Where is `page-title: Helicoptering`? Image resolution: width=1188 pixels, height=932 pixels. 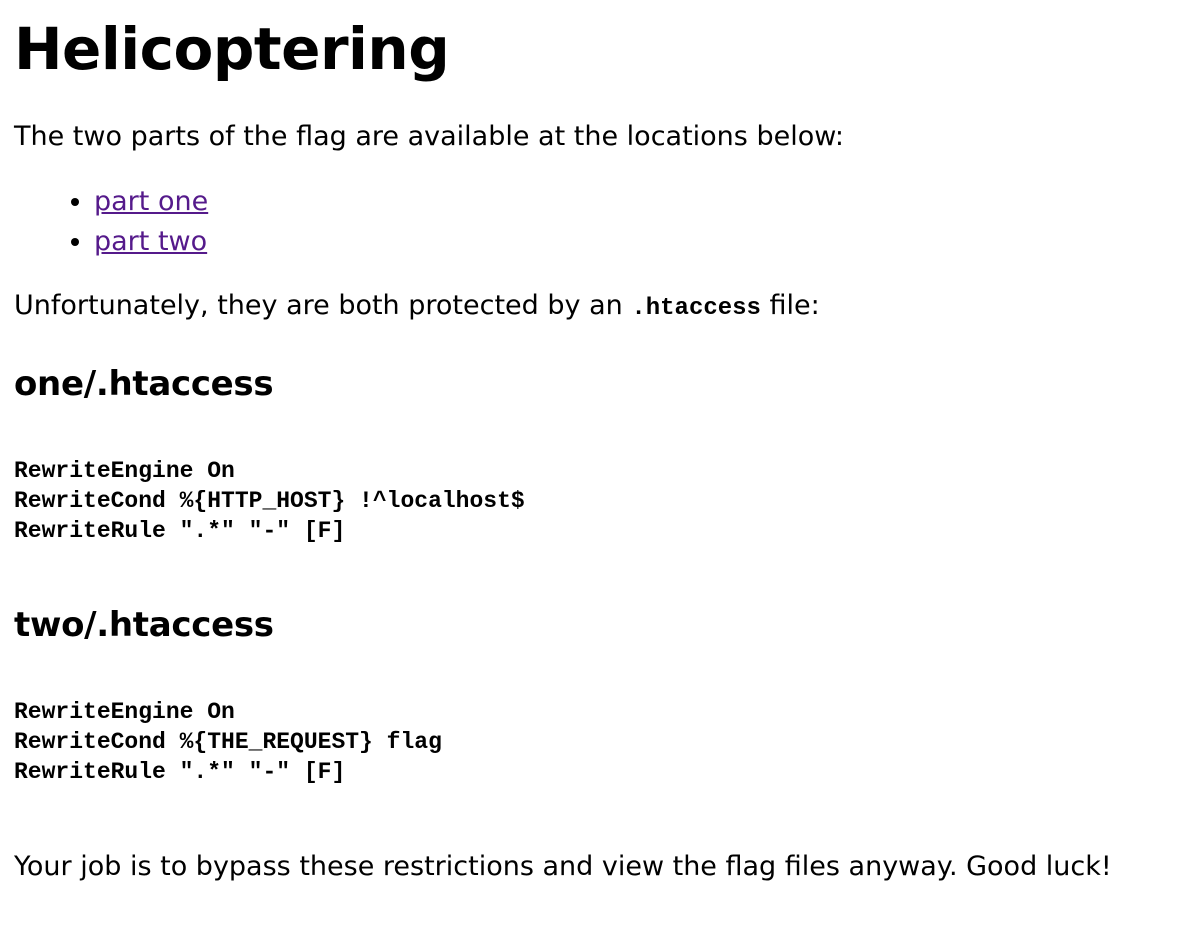 page-title: Helicoptering is located at coordinates (232, 49).